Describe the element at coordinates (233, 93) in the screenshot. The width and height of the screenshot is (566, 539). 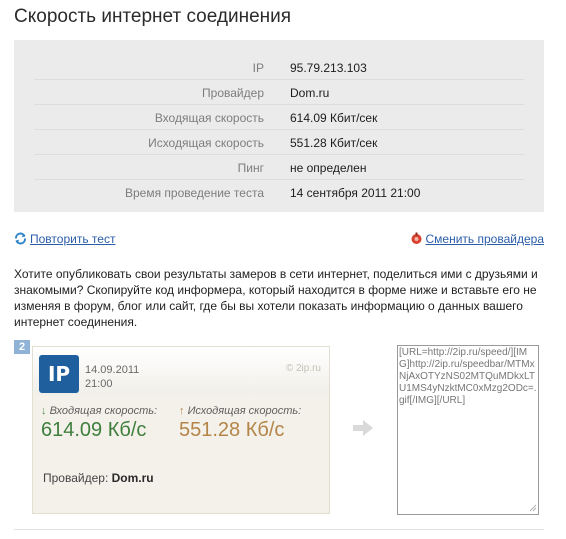
I see `provider-label: Провайдер` at that location.